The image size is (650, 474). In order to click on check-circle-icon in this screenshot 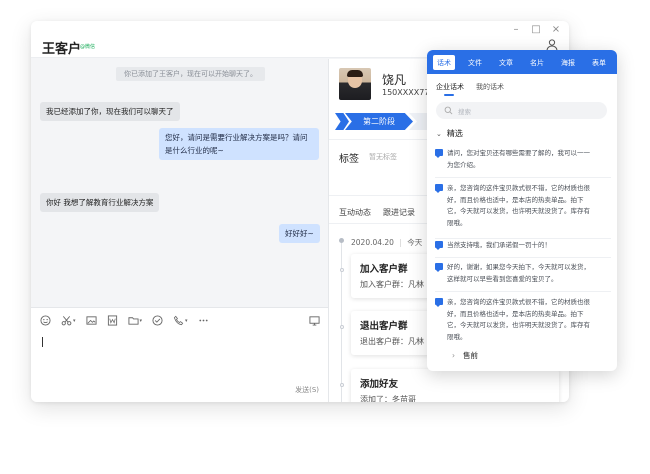, I will do `click(157, 320)`.